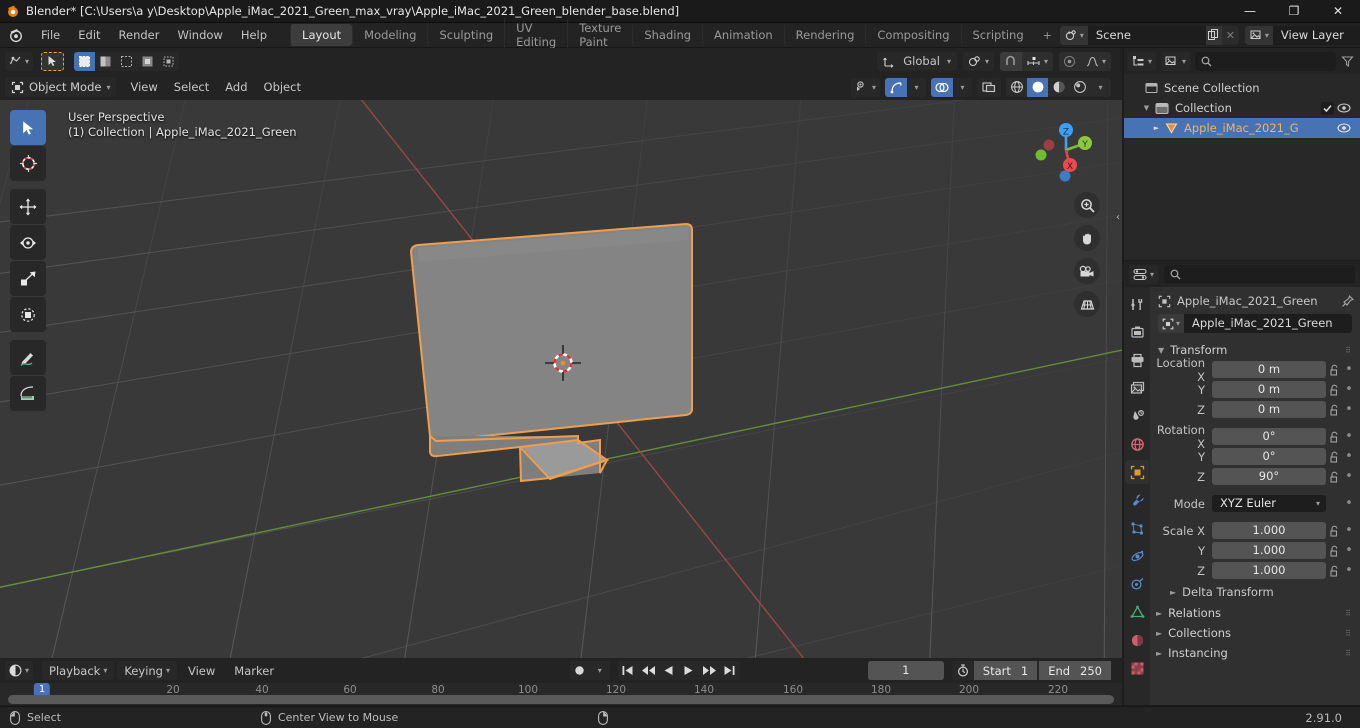 This screenshot has width=1360, height=728. I want to click on frame-start-field: Start 1, so click(1005, 670).